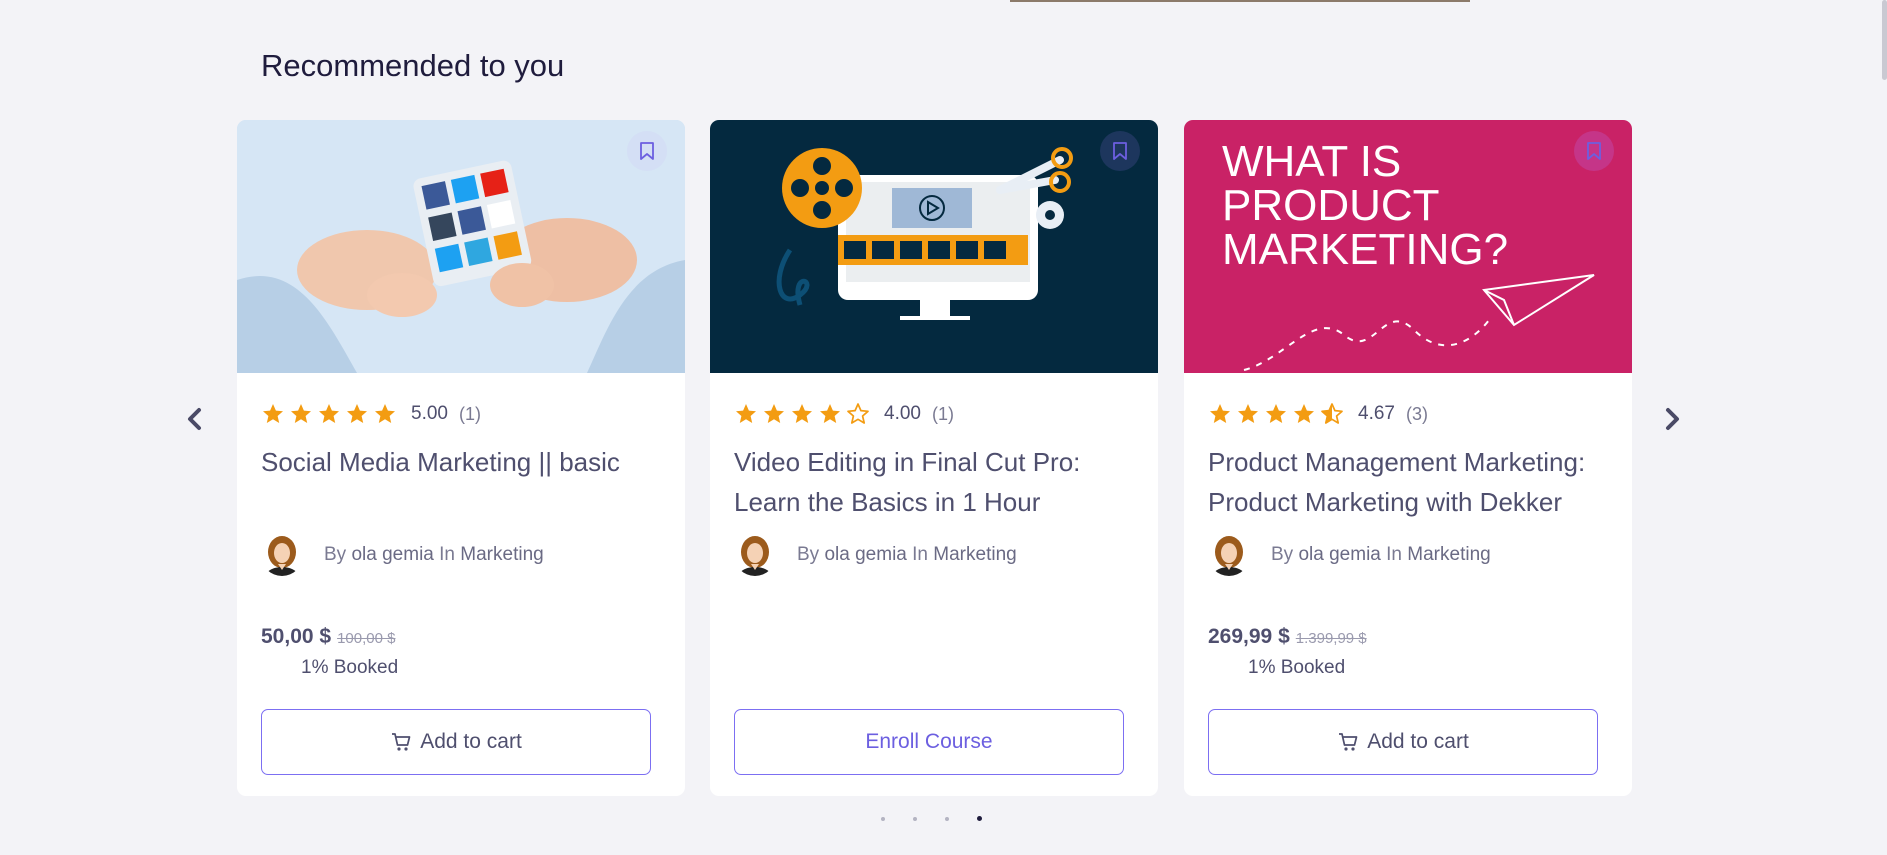 Image resolution: width=1887 pixels, height=855 pixels. I want to click on section-title: Recommended to you, so click(413, 65).